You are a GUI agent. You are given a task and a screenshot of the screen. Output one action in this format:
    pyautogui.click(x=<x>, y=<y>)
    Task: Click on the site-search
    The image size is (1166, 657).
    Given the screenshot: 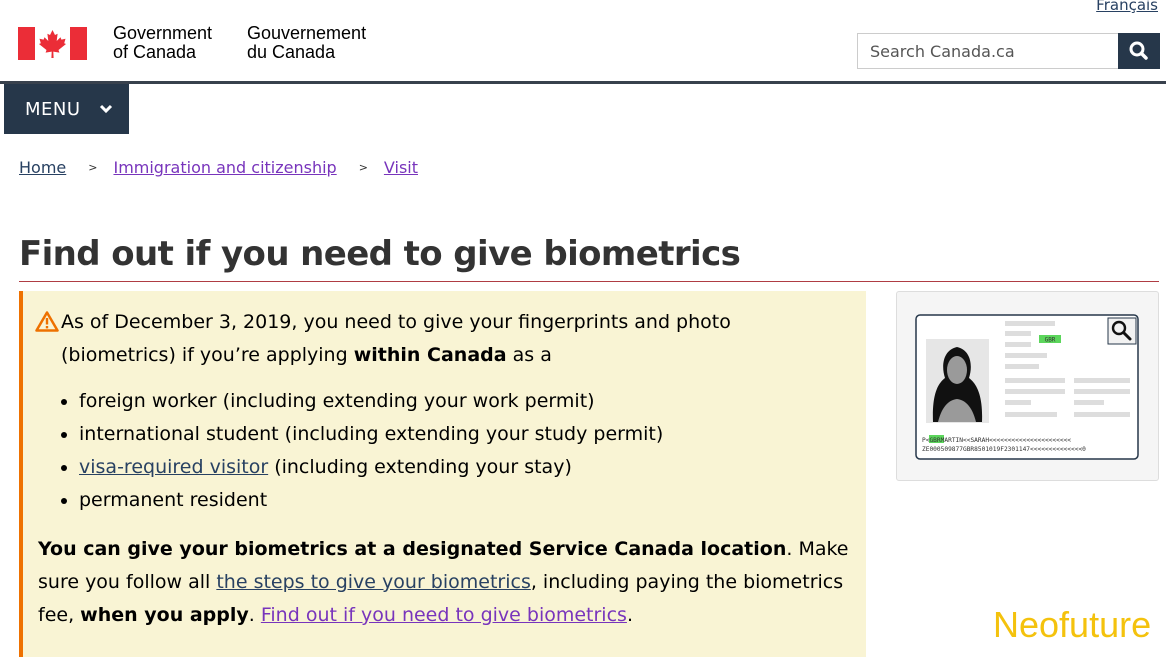 What is the action you would take?
    pyautogui.click(x=1008, y=51)
    